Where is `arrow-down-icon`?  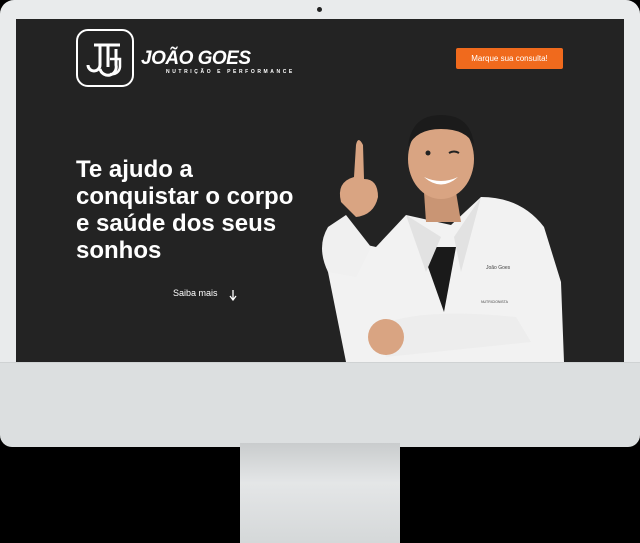
arrow-down-icon is located at coordinates (233, 295).